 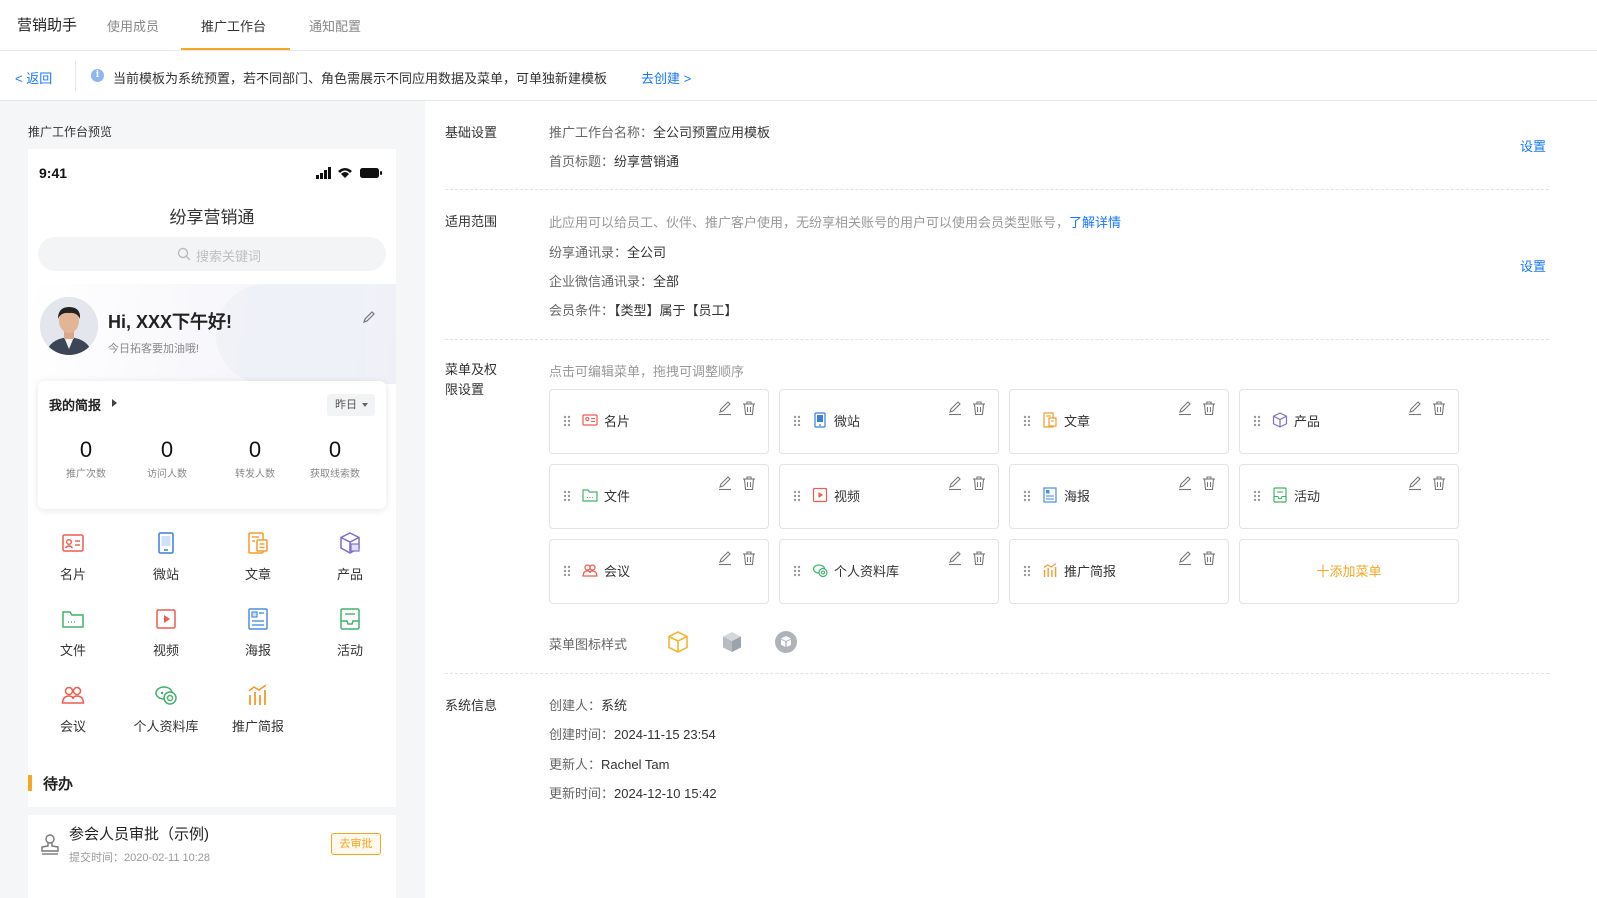 What do you see at coordinates (1349, 571) in the screenshot?
I see `add-menu-button: 十添加菜单` at bounding box center [1349, 571].